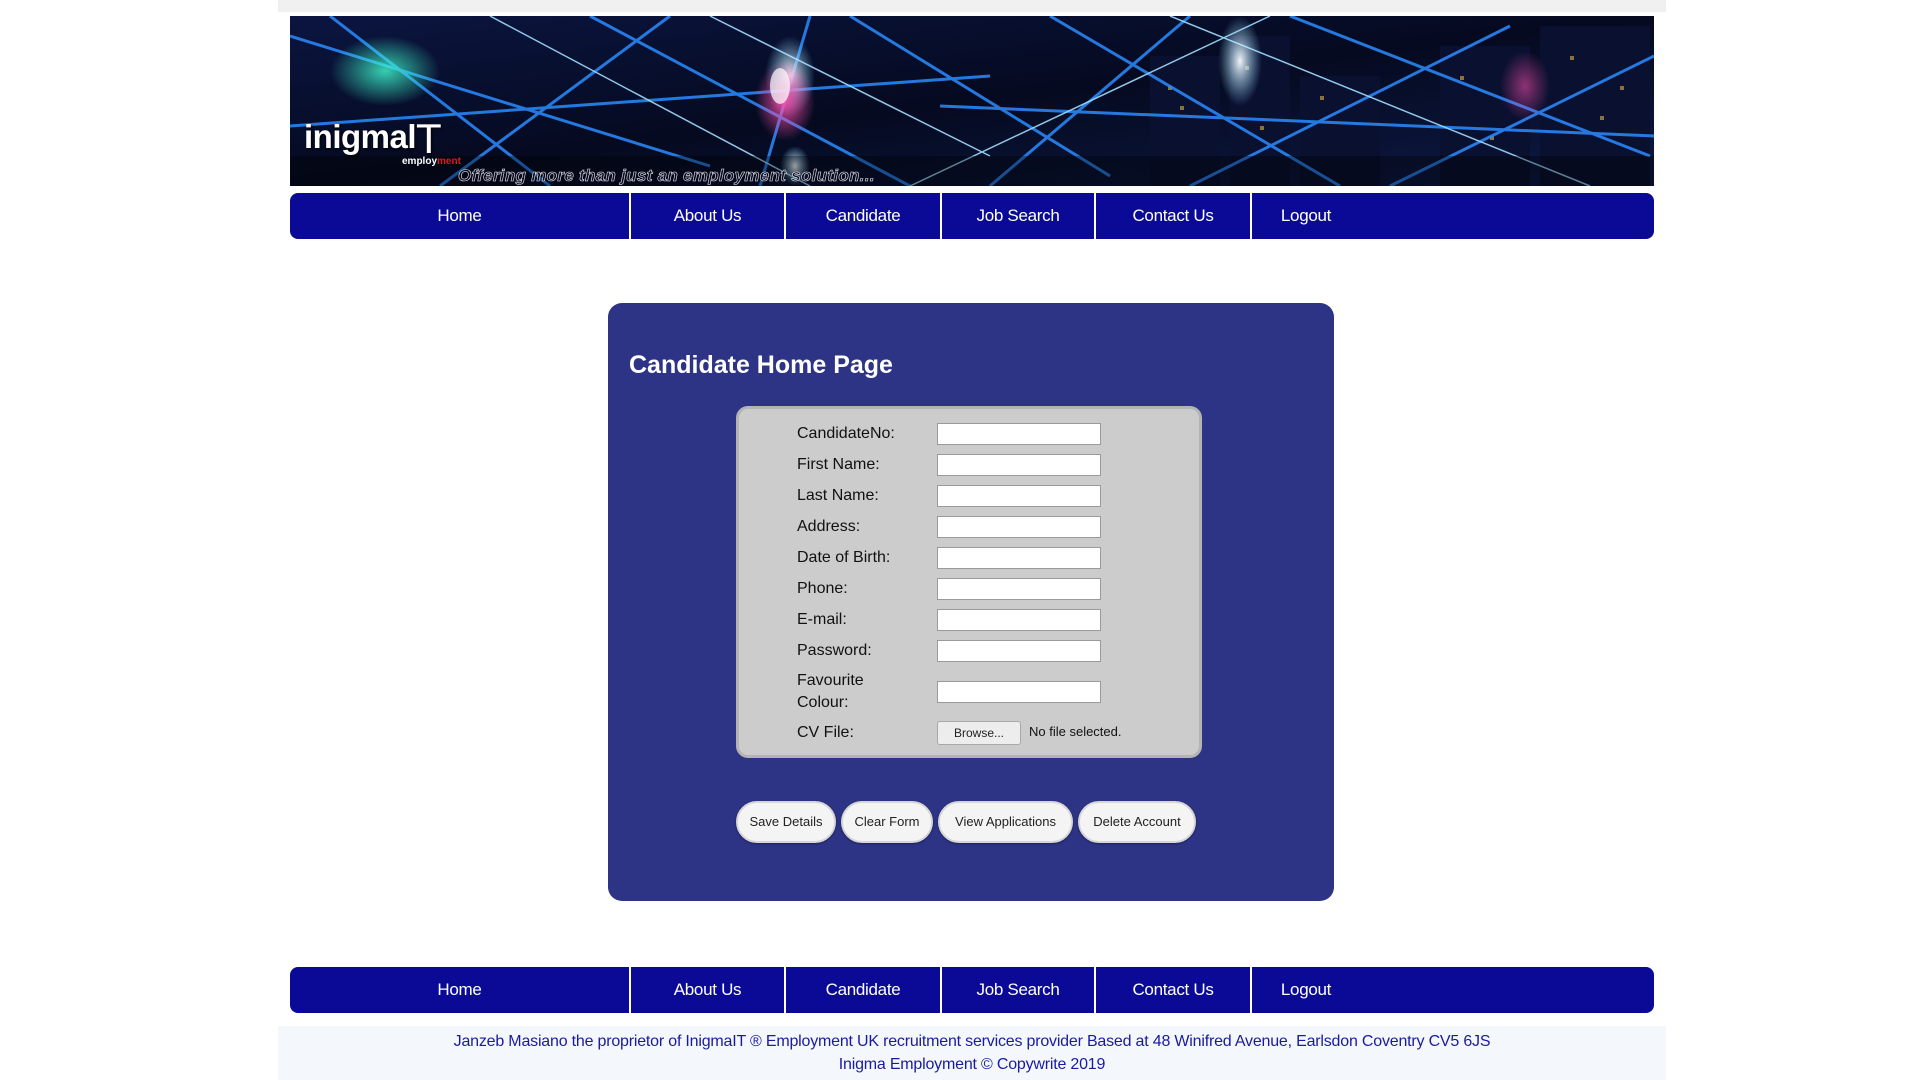 The width and height of the screenshot is (1920, 1080). What do you see at coordinates (1018, 216) in the screenshot?
I see `nav-job-search: Job Search` at bounding box center [1018, 216].